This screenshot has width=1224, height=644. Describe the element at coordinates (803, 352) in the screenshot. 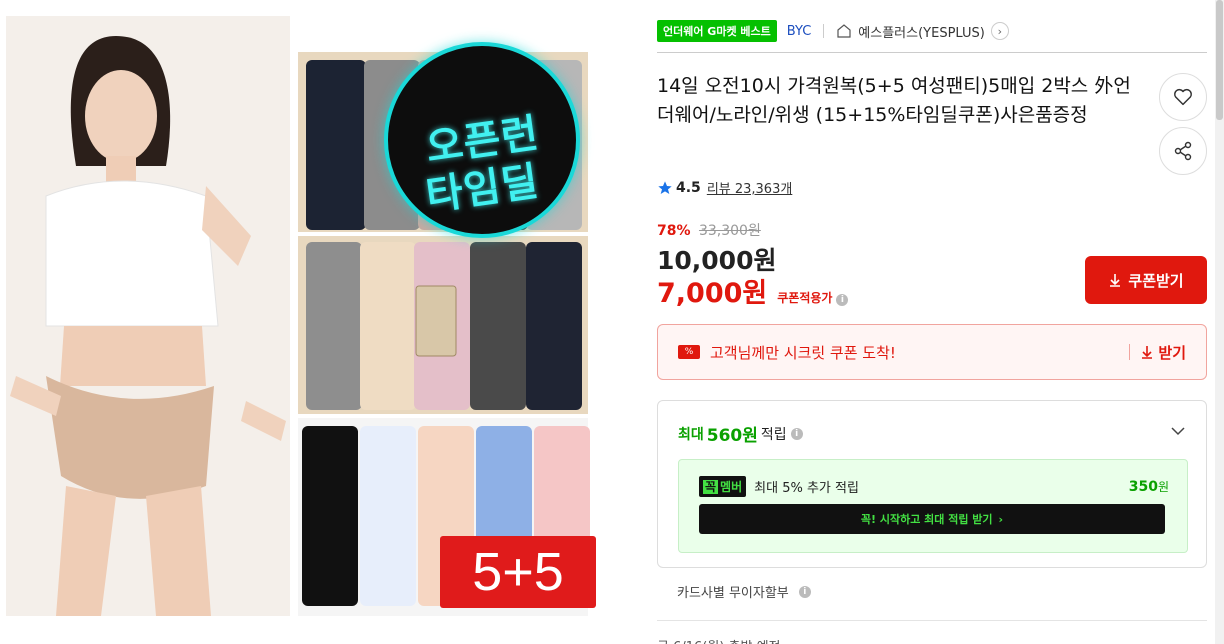

I see `secret-coupon-text: 고객님께만 시크릿 쿠폰 도착!` at that location.